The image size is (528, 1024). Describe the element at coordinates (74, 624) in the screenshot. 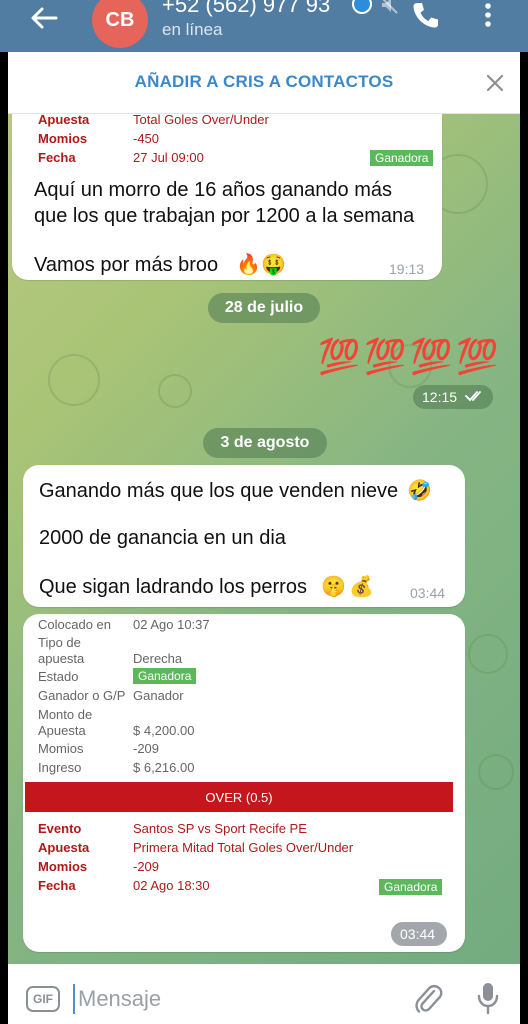

I see `slip-field-label: Colocado en` at that location.